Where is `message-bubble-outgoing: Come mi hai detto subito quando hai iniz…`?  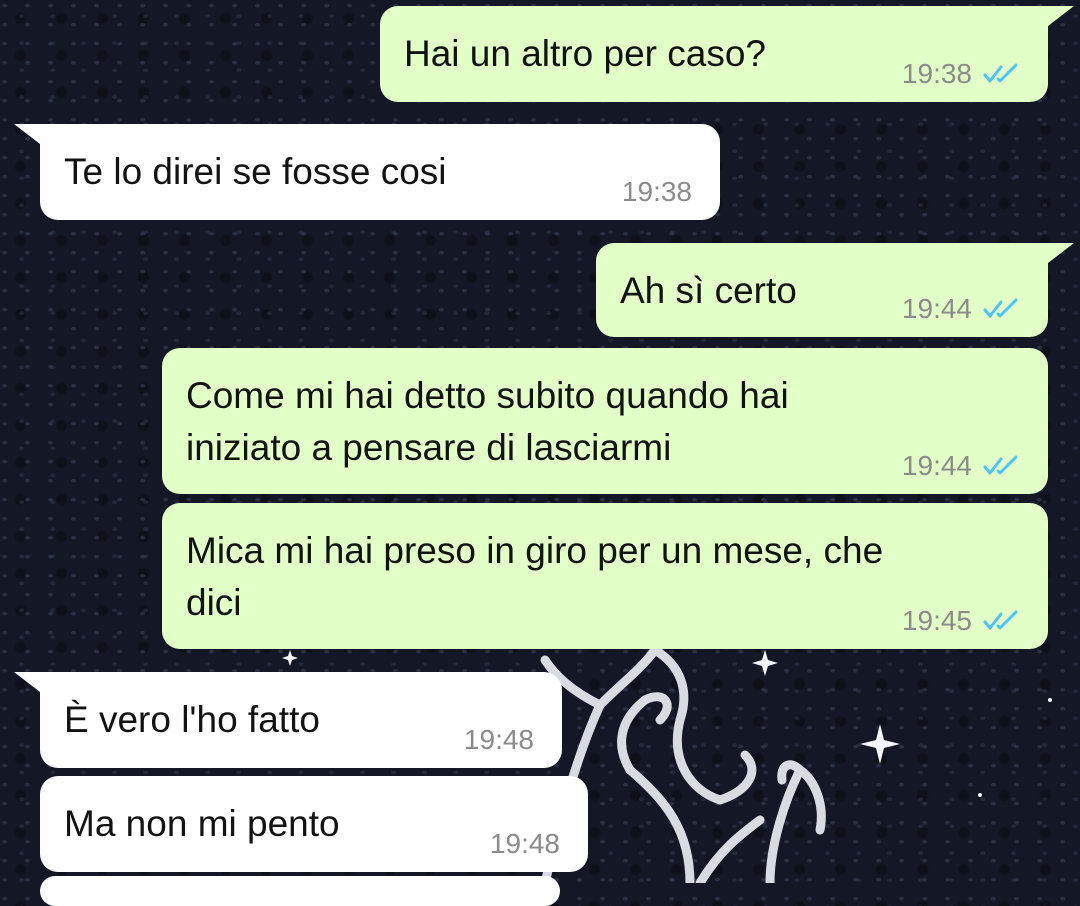 message-bubble-outgoing: Come mi hai detto subito quando hai iniz… is located at coordinates (605, 421).